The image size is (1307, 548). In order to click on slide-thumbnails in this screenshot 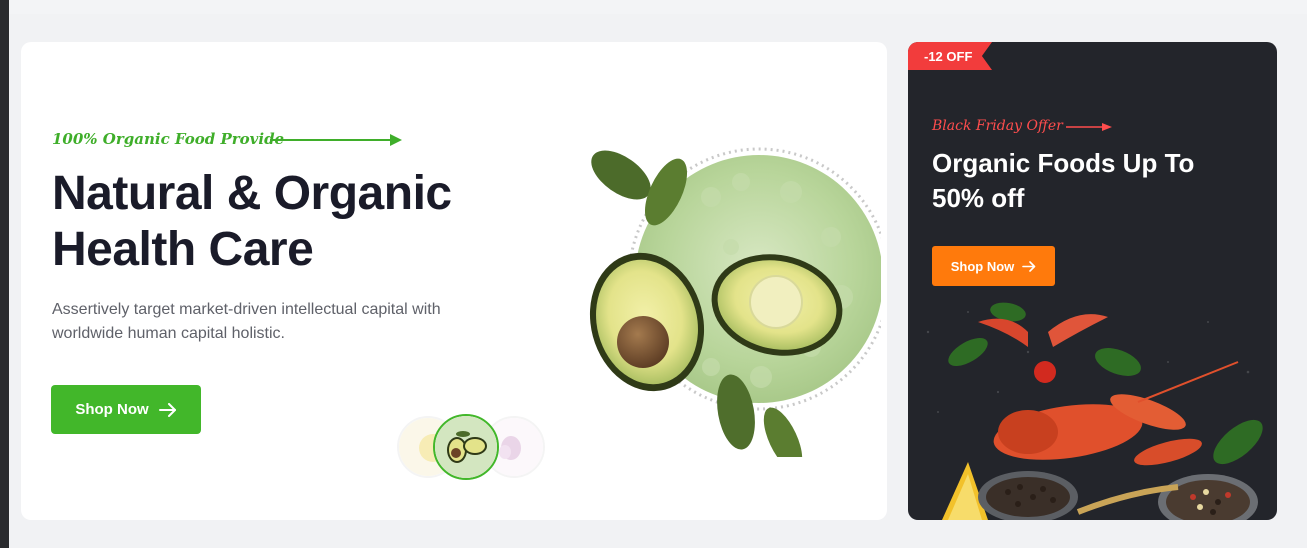, I will do `click(470, 447)`.